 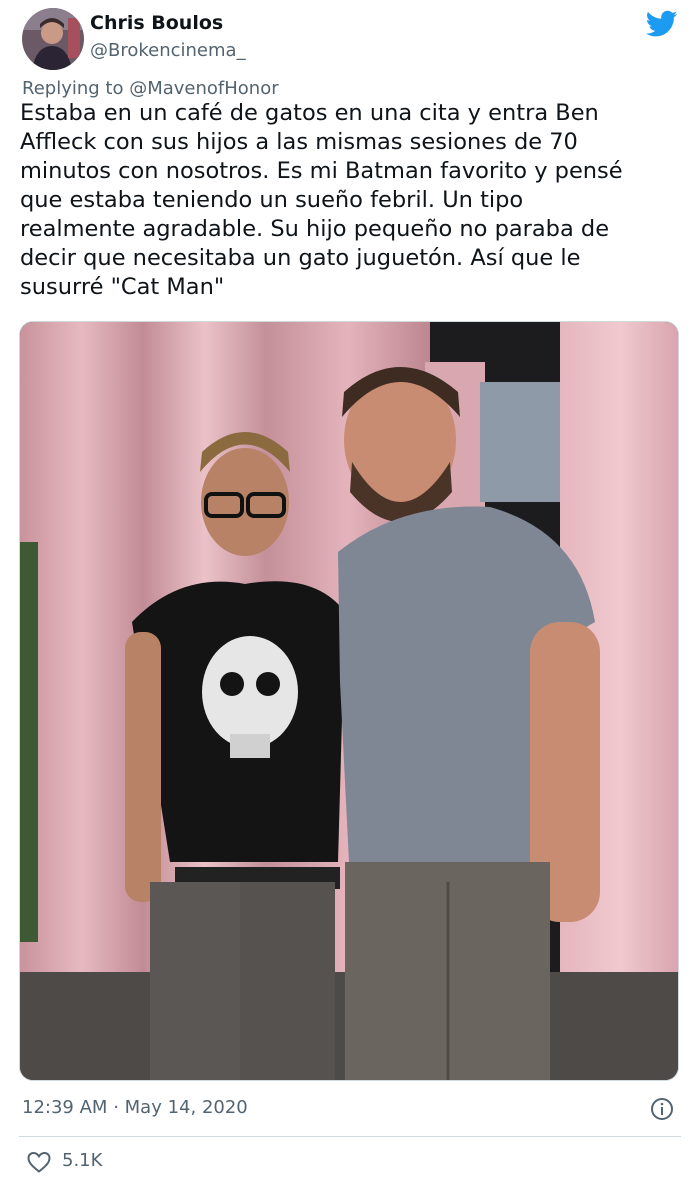 I want to click on info-icon, so click(x=662, y=1109).